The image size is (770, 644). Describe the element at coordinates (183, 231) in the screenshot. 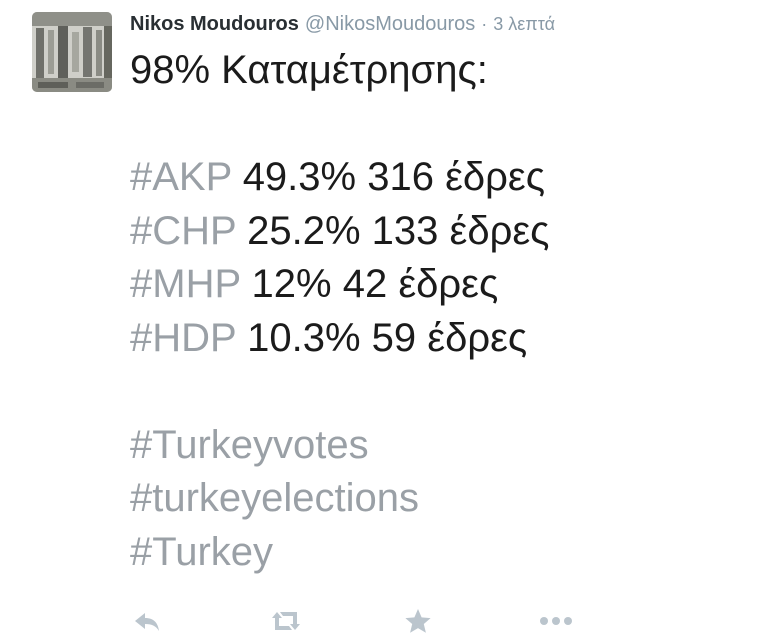

I see `hashtag-chp: #CHP` at that location.